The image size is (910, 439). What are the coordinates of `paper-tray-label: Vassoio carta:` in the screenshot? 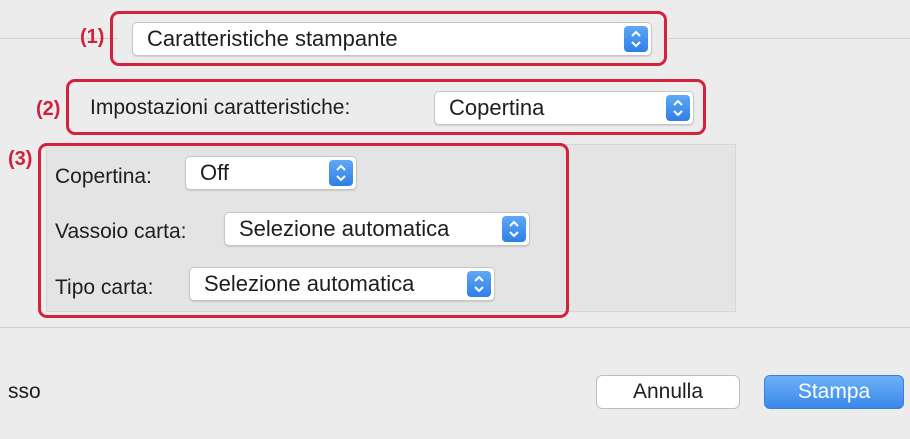 It's located at (121, 231).